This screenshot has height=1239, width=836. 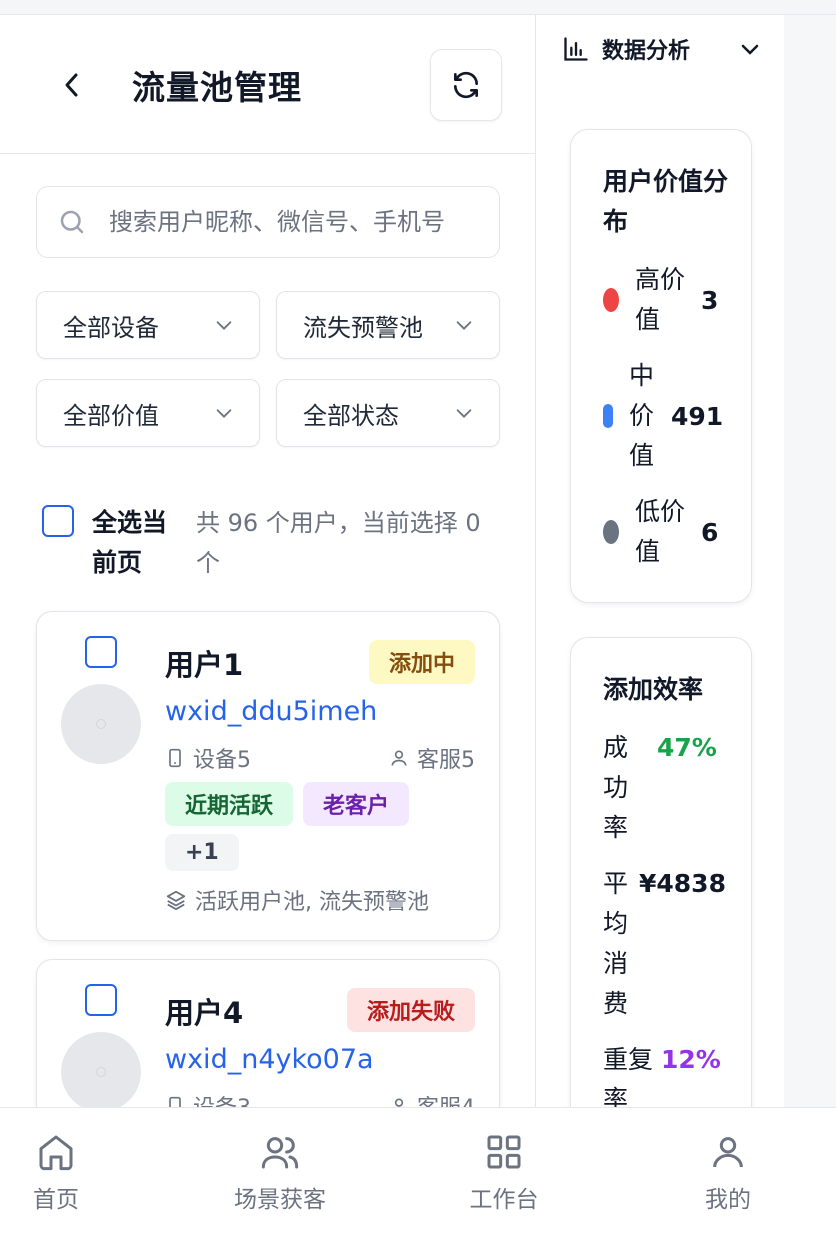 I want to click on value-distribution-card: 用户价值分布 高价值 3 中价值 491 低价值 6, so click(x=661, y=366).